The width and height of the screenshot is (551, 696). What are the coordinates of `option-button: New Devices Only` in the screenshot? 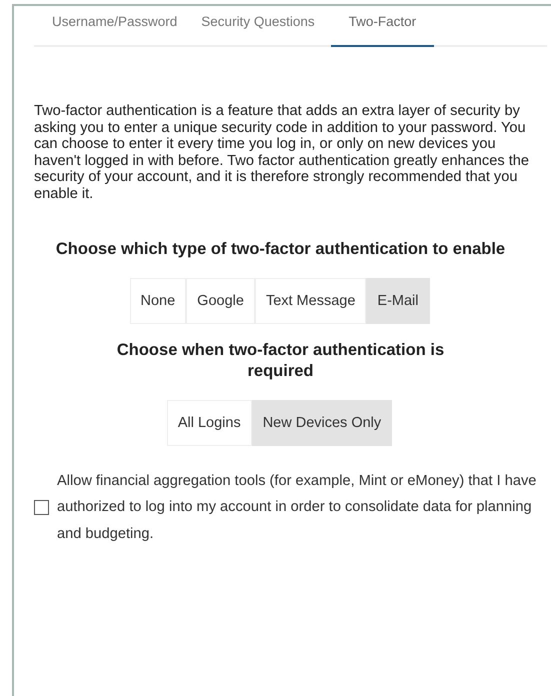 It's located at (322, 423).